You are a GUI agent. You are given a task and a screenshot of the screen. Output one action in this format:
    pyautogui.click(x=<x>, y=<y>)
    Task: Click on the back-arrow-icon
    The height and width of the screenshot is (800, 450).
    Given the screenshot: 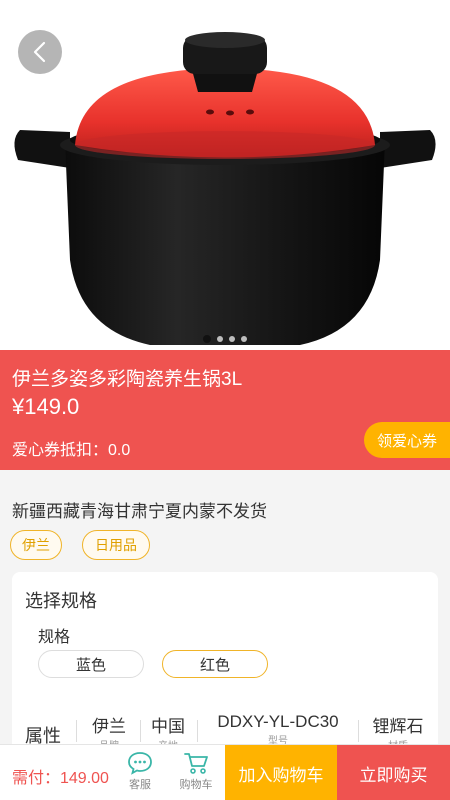 What is the action you would take?
    pyautogui.click(x=39, y=52)
    